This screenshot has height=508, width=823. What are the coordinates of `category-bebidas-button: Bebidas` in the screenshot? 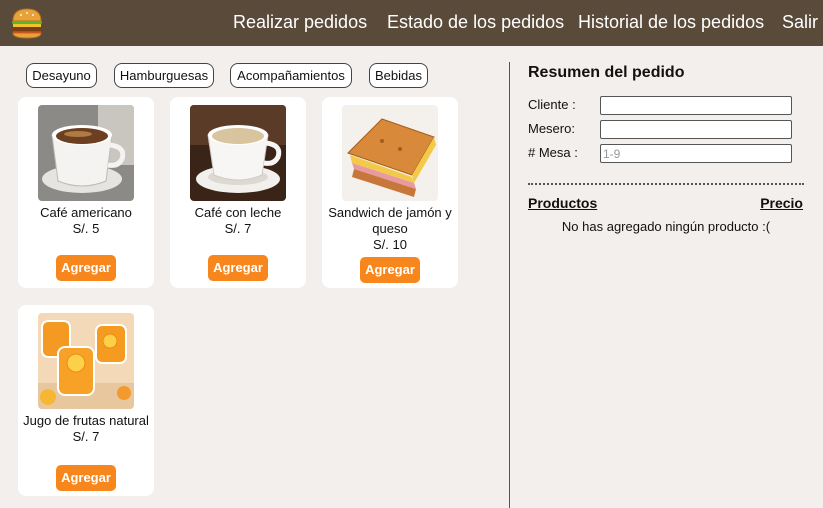 It's located at (398, 75).